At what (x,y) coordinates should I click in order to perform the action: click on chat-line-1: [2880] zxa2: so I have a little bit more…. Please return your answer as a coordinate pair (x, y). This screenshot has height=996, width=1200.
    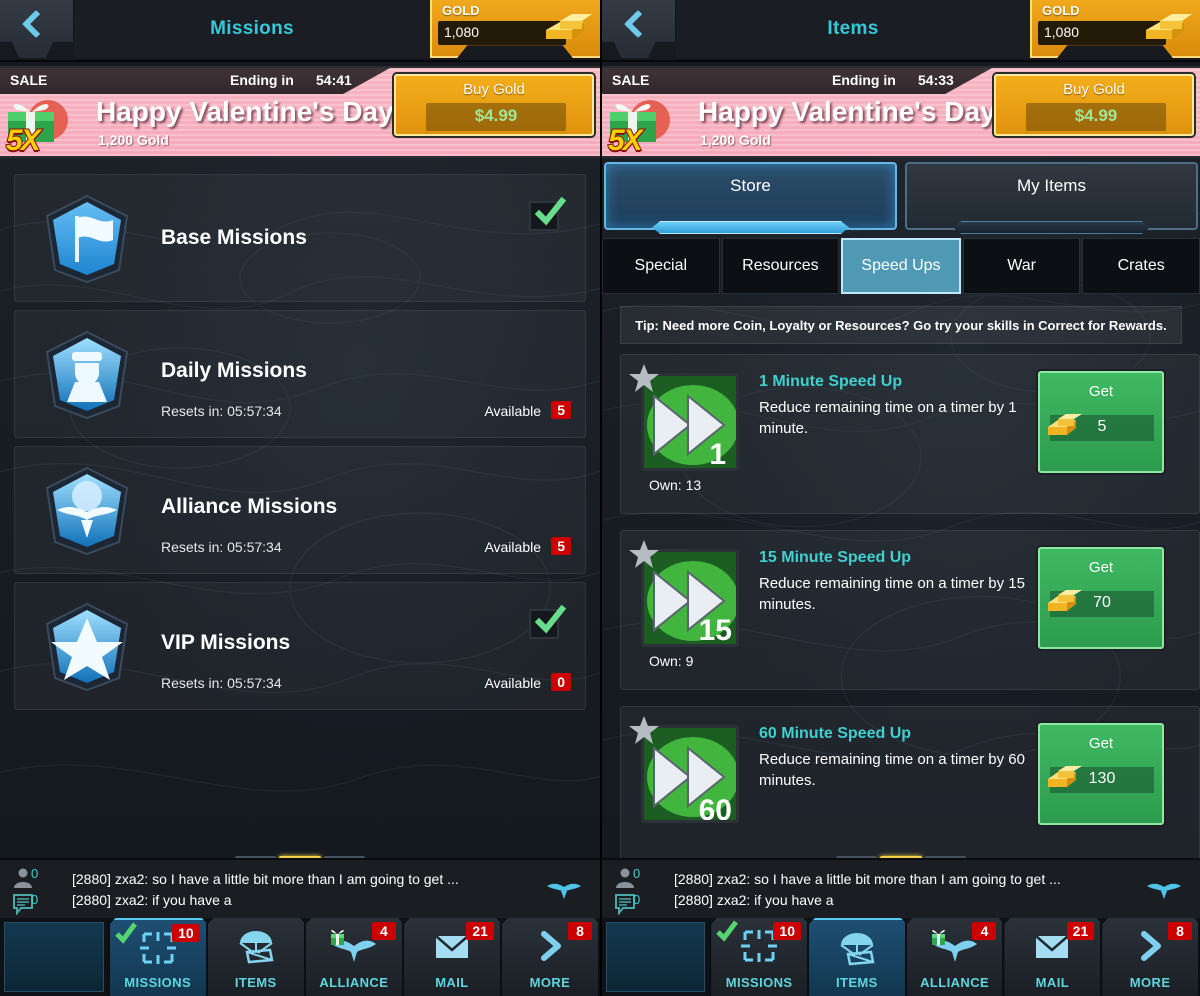
    Looking at the image, I should click on (265, 879).